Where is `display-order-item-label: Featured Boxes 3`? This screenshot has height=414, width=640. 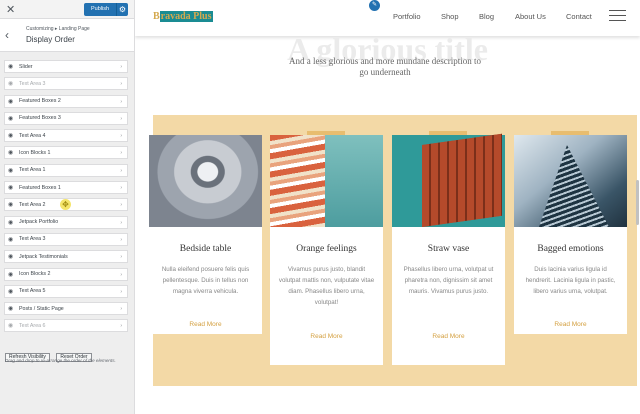 display-order-item-label: Featured Boxes 3 is located at coordinates (40, 118).